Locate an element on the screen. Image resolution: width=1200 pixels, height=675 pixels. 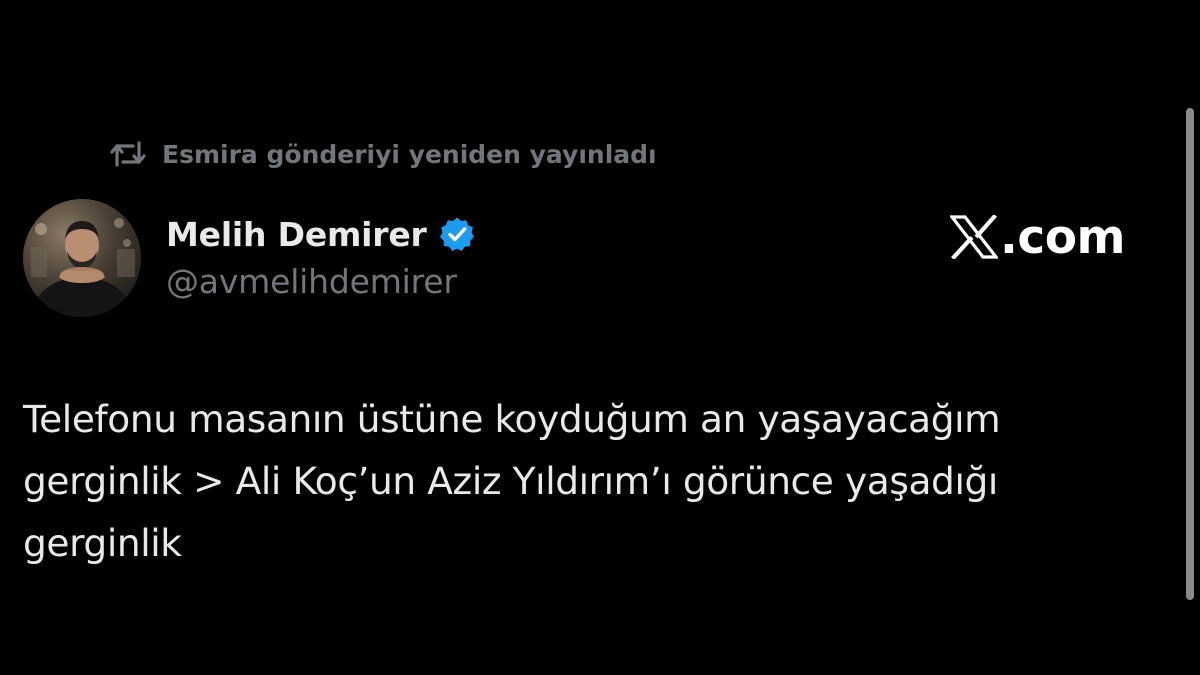
scrollbar is located at coordinates (1190, 354).